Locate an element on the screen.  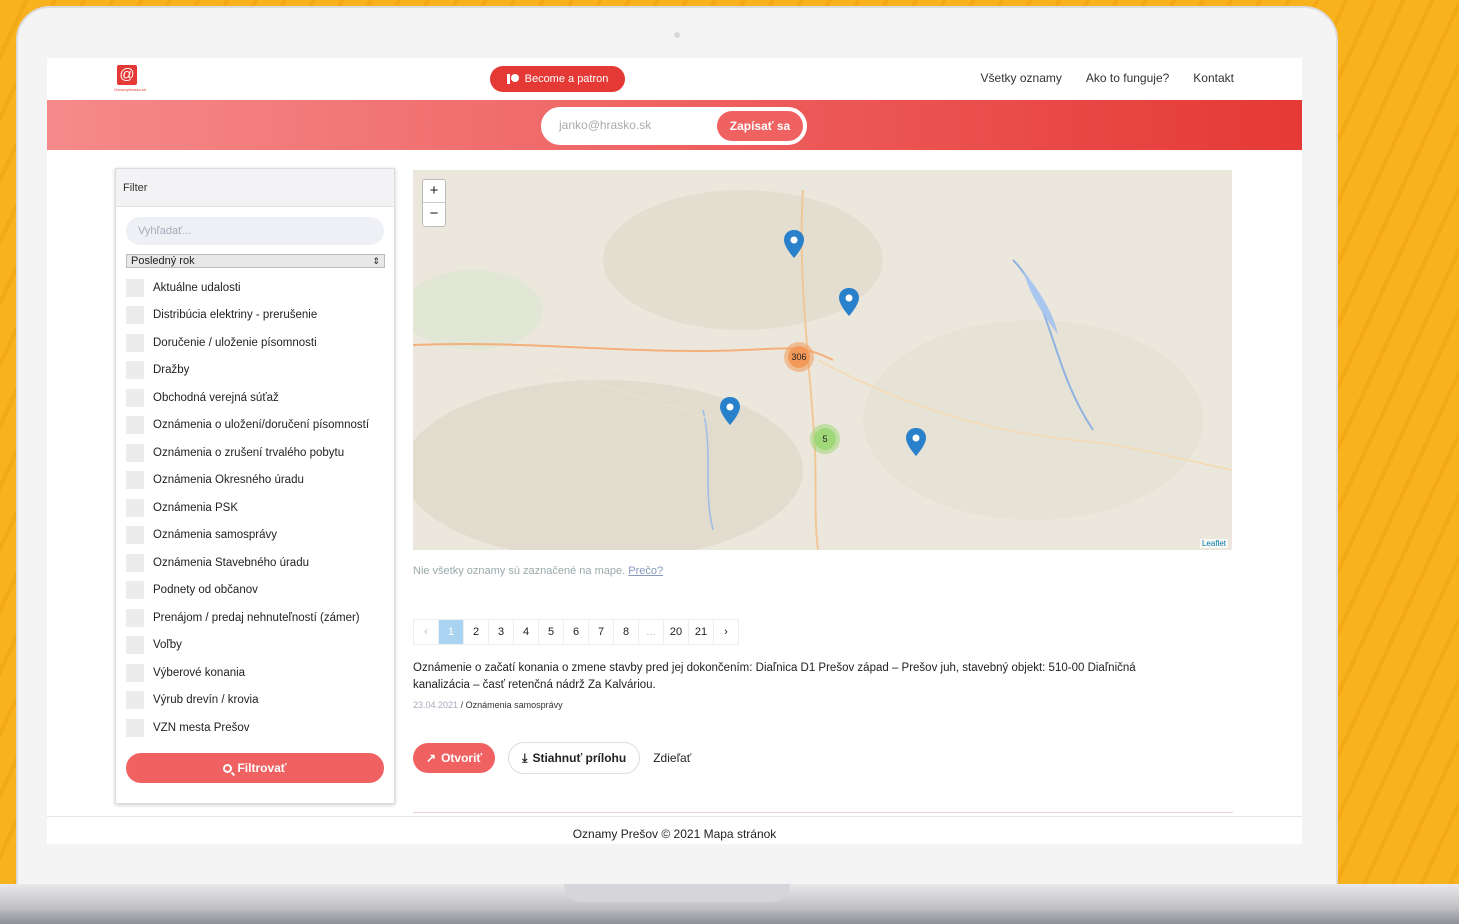
category-item: Oznámenia Stavebného úradu is located at coordinates (258, 563).